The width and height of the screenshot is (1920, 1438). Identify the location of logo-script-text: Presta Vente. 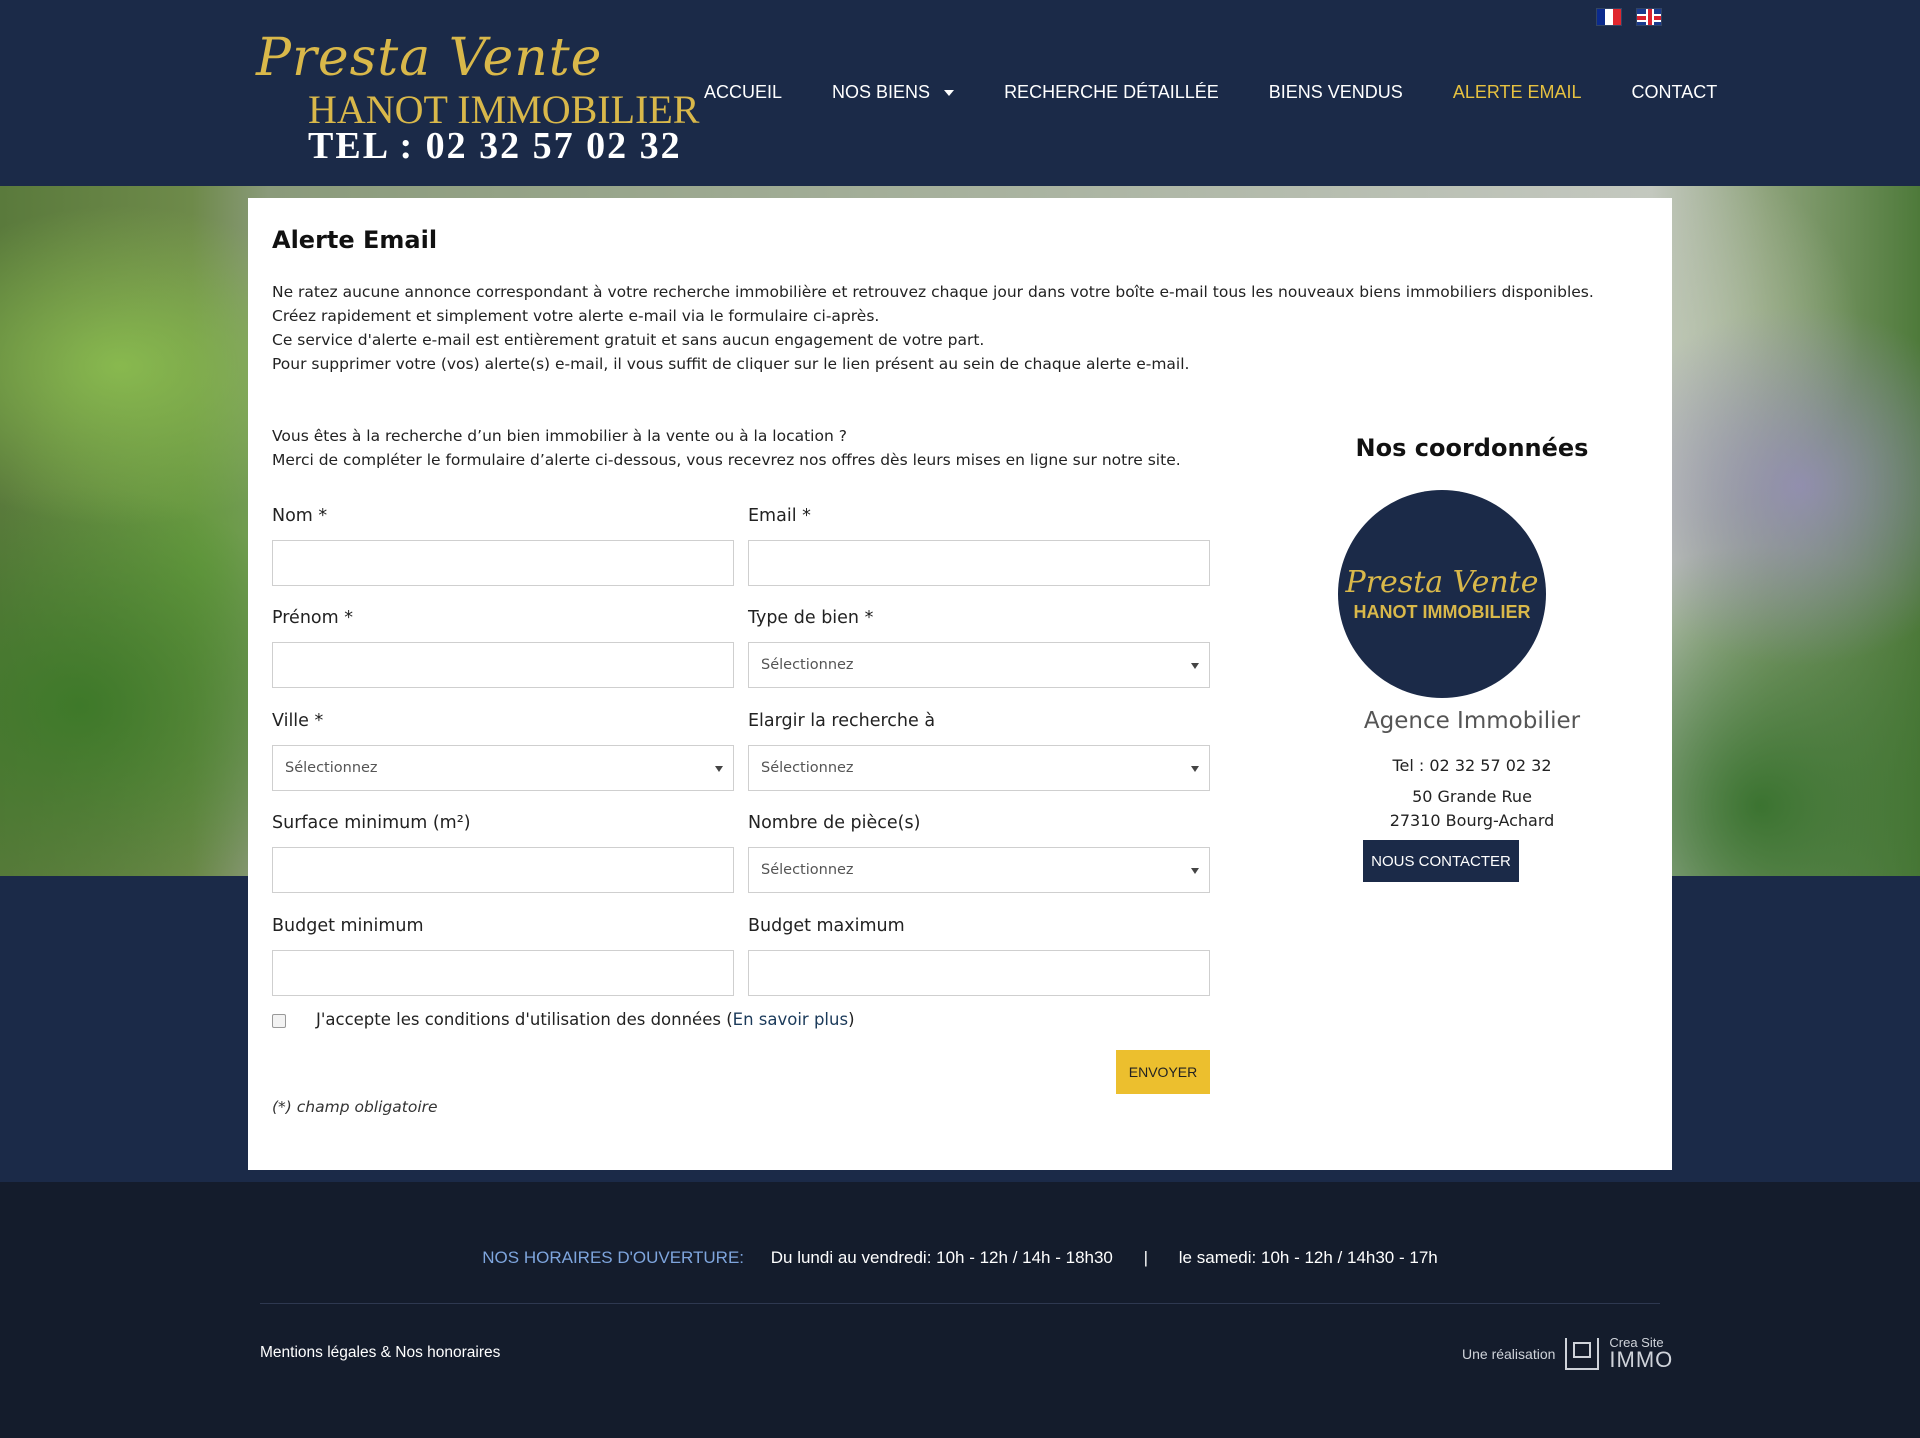
(429, 58).